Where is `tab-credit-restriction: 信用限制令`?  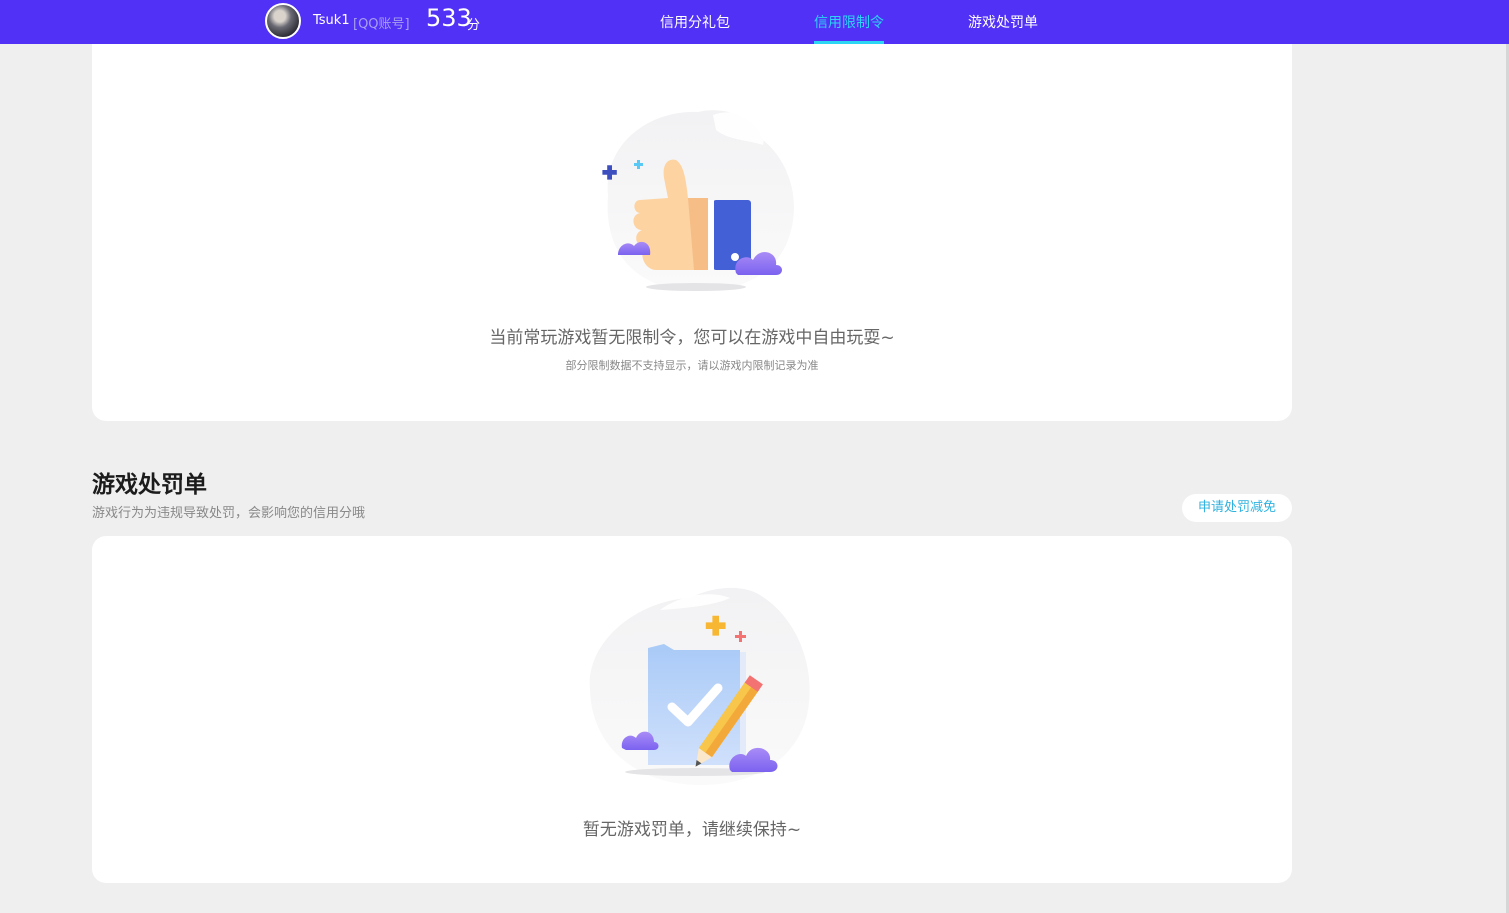 tab-credit-restriction: 信用限制令 is located at coordinates (849, 22).